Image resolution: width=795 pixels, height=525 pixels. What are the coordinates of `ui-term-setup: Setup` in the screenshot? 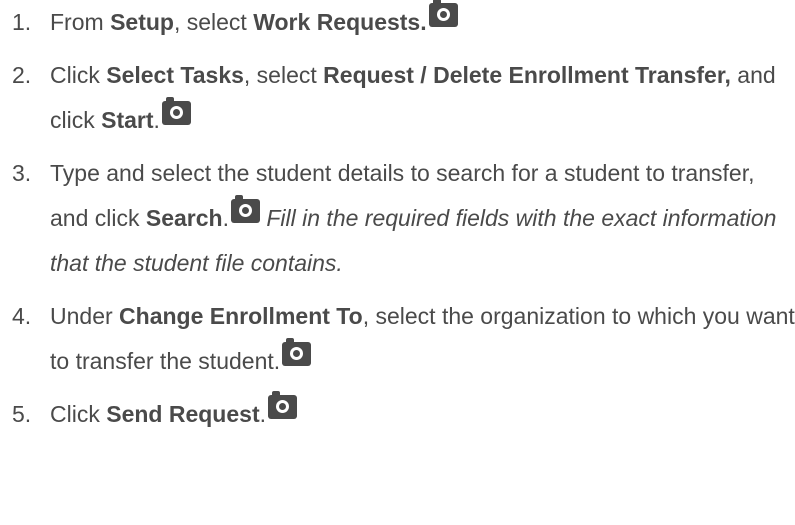 It's located at (142, 22).